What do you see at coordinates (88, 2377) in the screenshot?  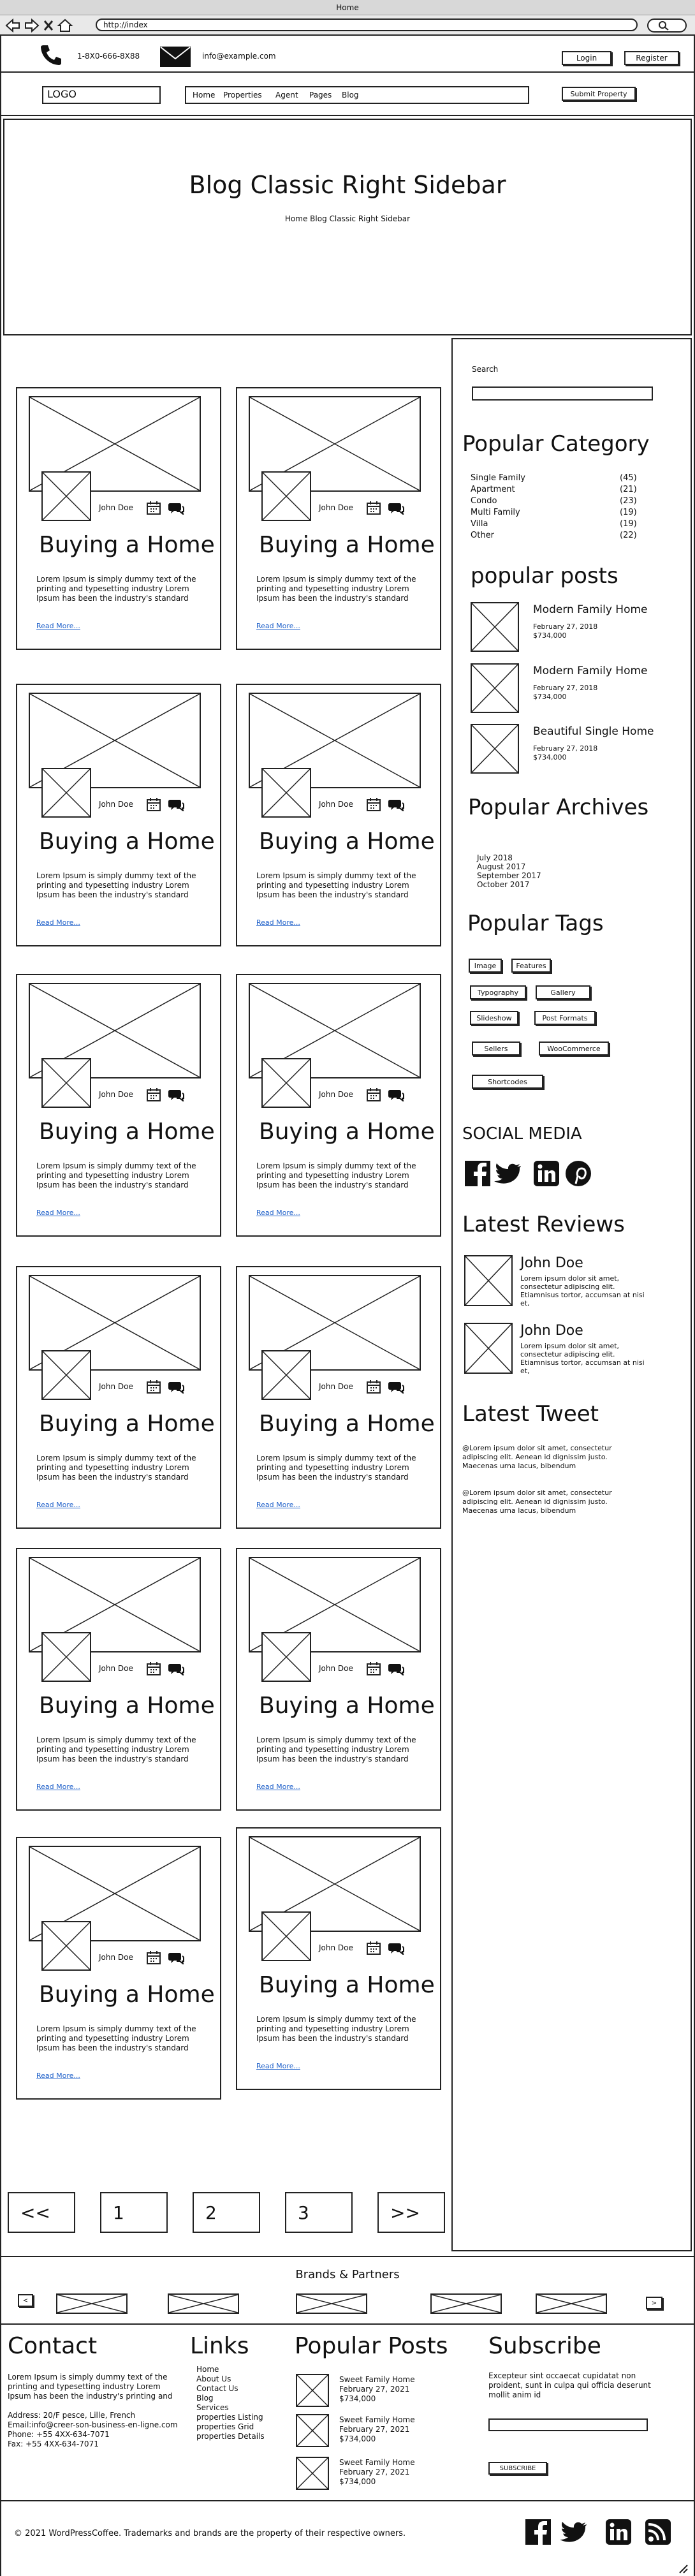 I see `footer-contact-line: Lorem Ipsum is simply dummy text of the` at bounding box center [88, 2377].